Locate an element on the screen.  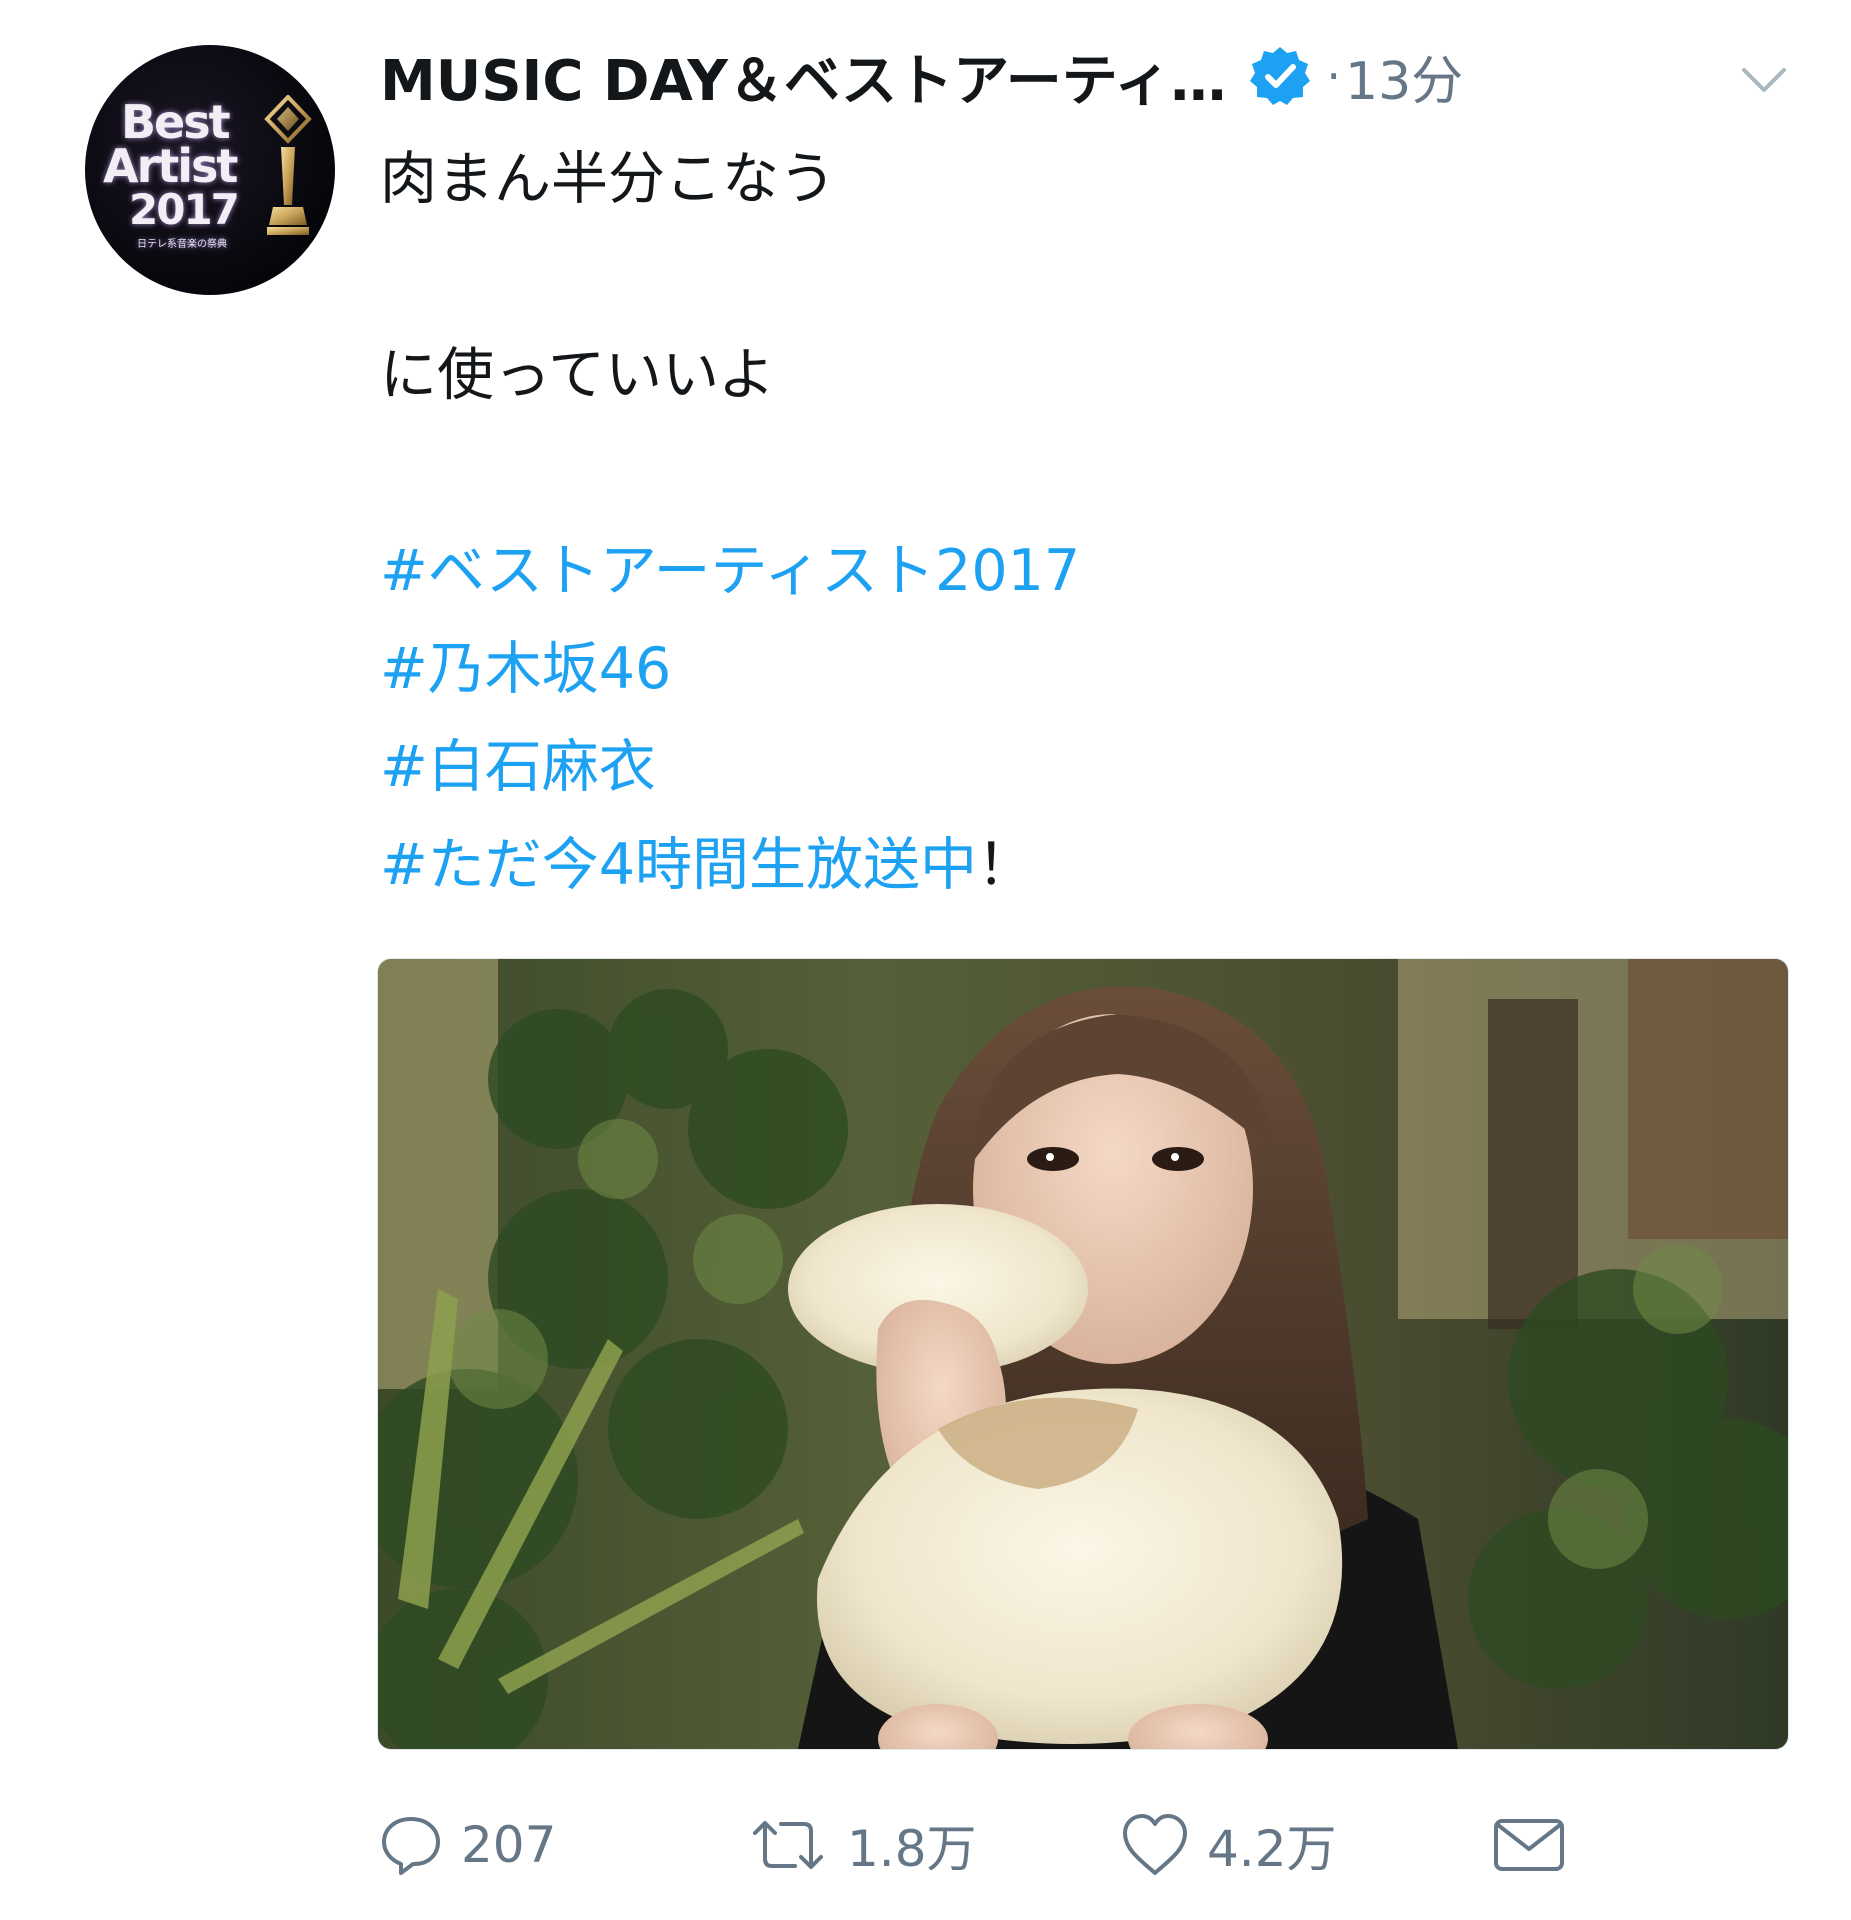
best-artist-logo: Best Artist 2017 日テレ系音楽の祭典 is located at coordinates (210, 170).